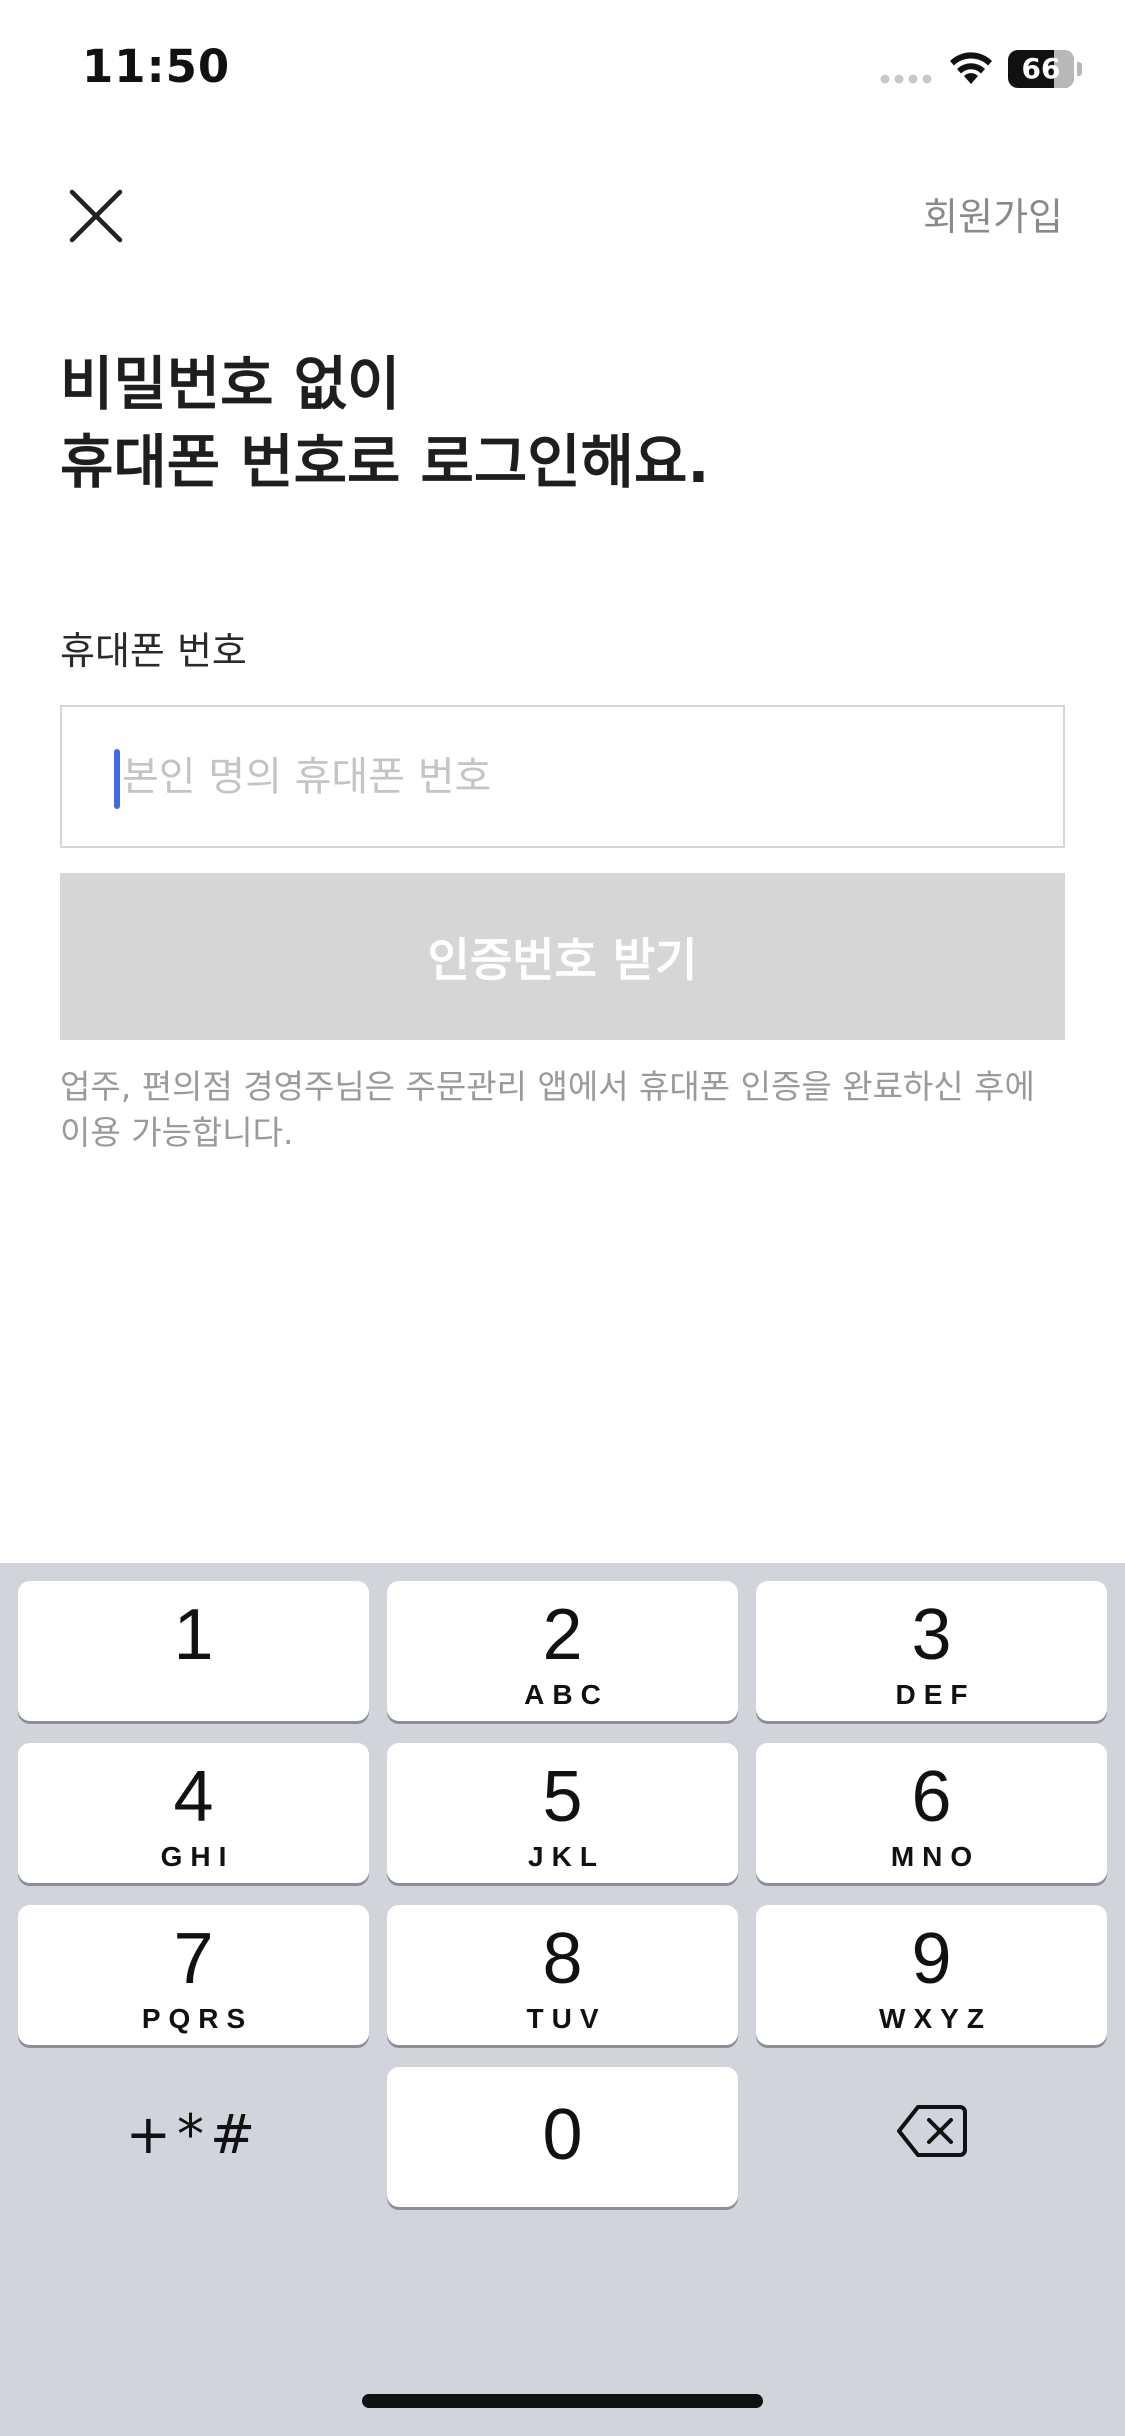 The height and width of the screenshot is (2436, 1125). I want to click on key-digit: 8, so click(562, 1959).